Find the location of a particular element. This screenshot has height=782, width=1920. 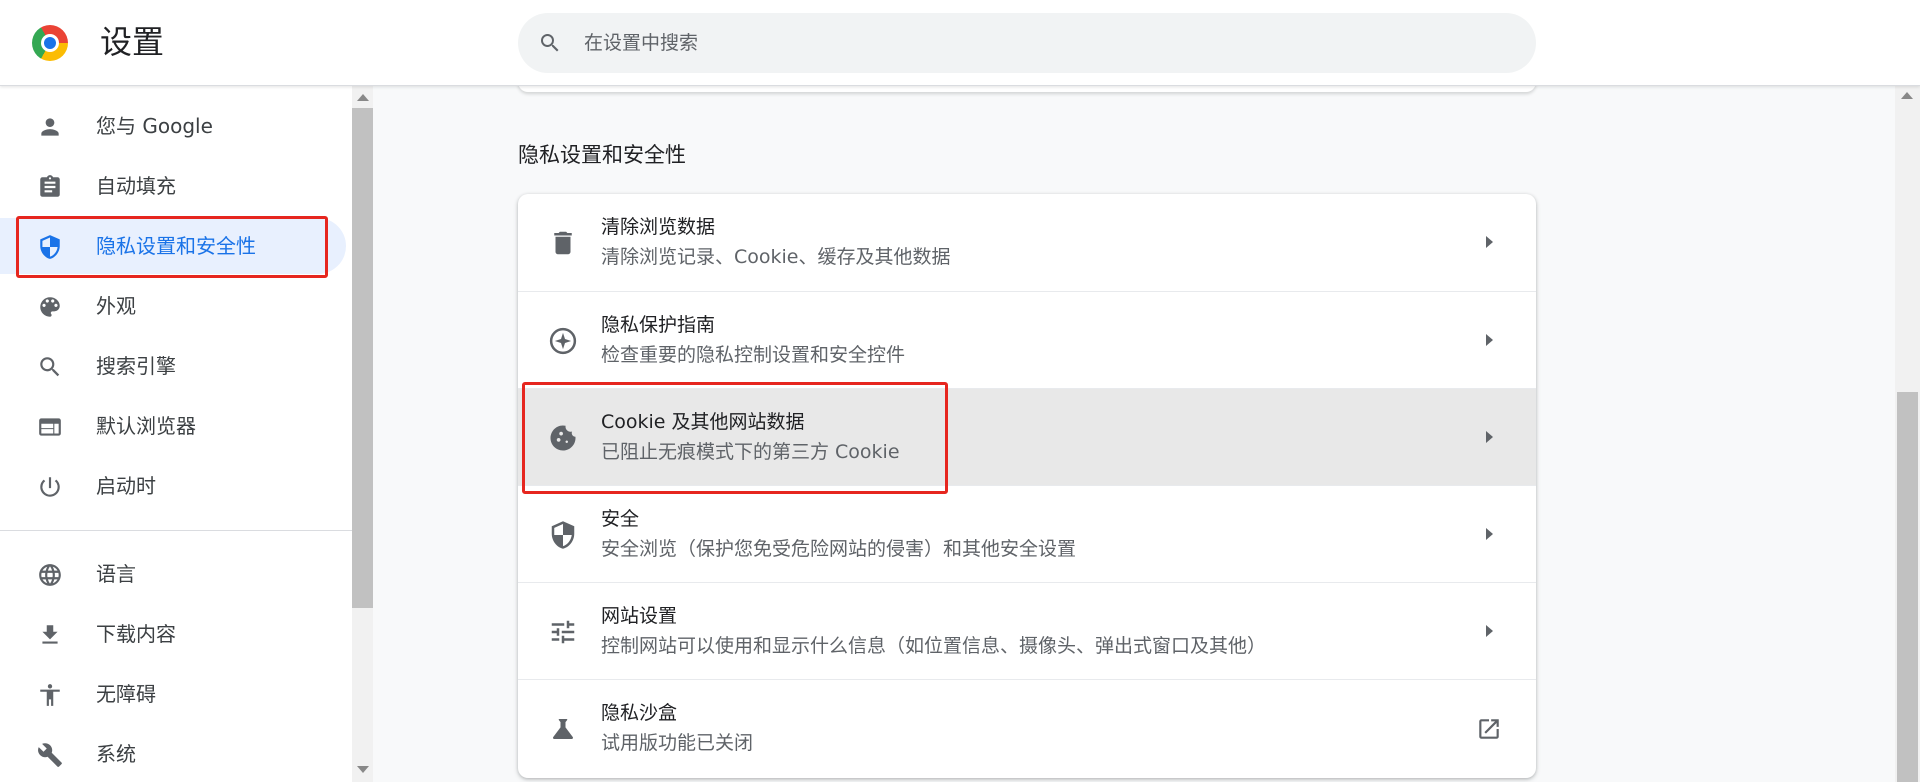

sidebar-item-privacy-security: 隐私设置和安全性 is located at coordinates (173, 246).